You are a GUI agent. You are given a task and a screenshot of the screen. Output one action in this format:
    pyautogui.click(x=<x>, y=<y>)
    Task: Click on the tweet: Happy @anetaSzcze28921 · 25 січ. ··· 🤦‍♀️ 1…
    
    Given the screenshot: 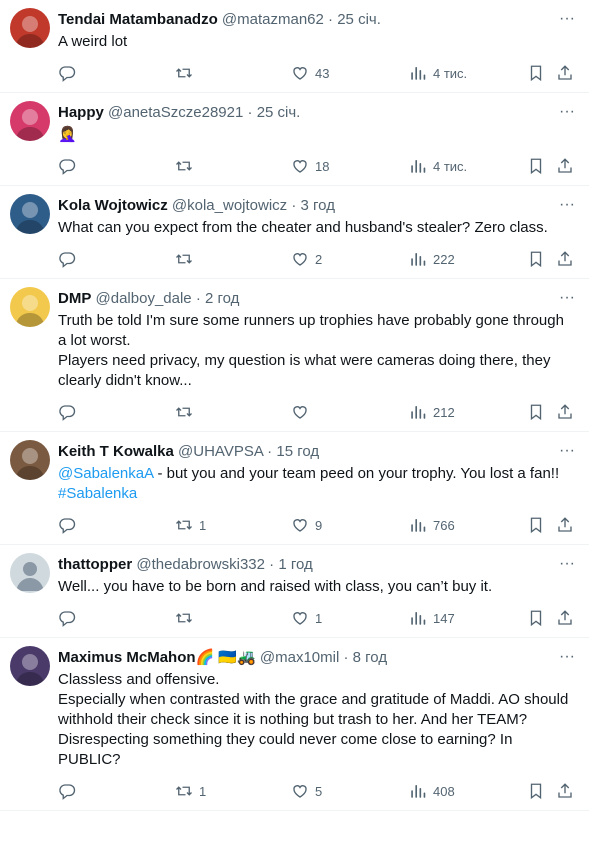 What is the action you would take?
    pyautogui.click(x=294, y=139)
    